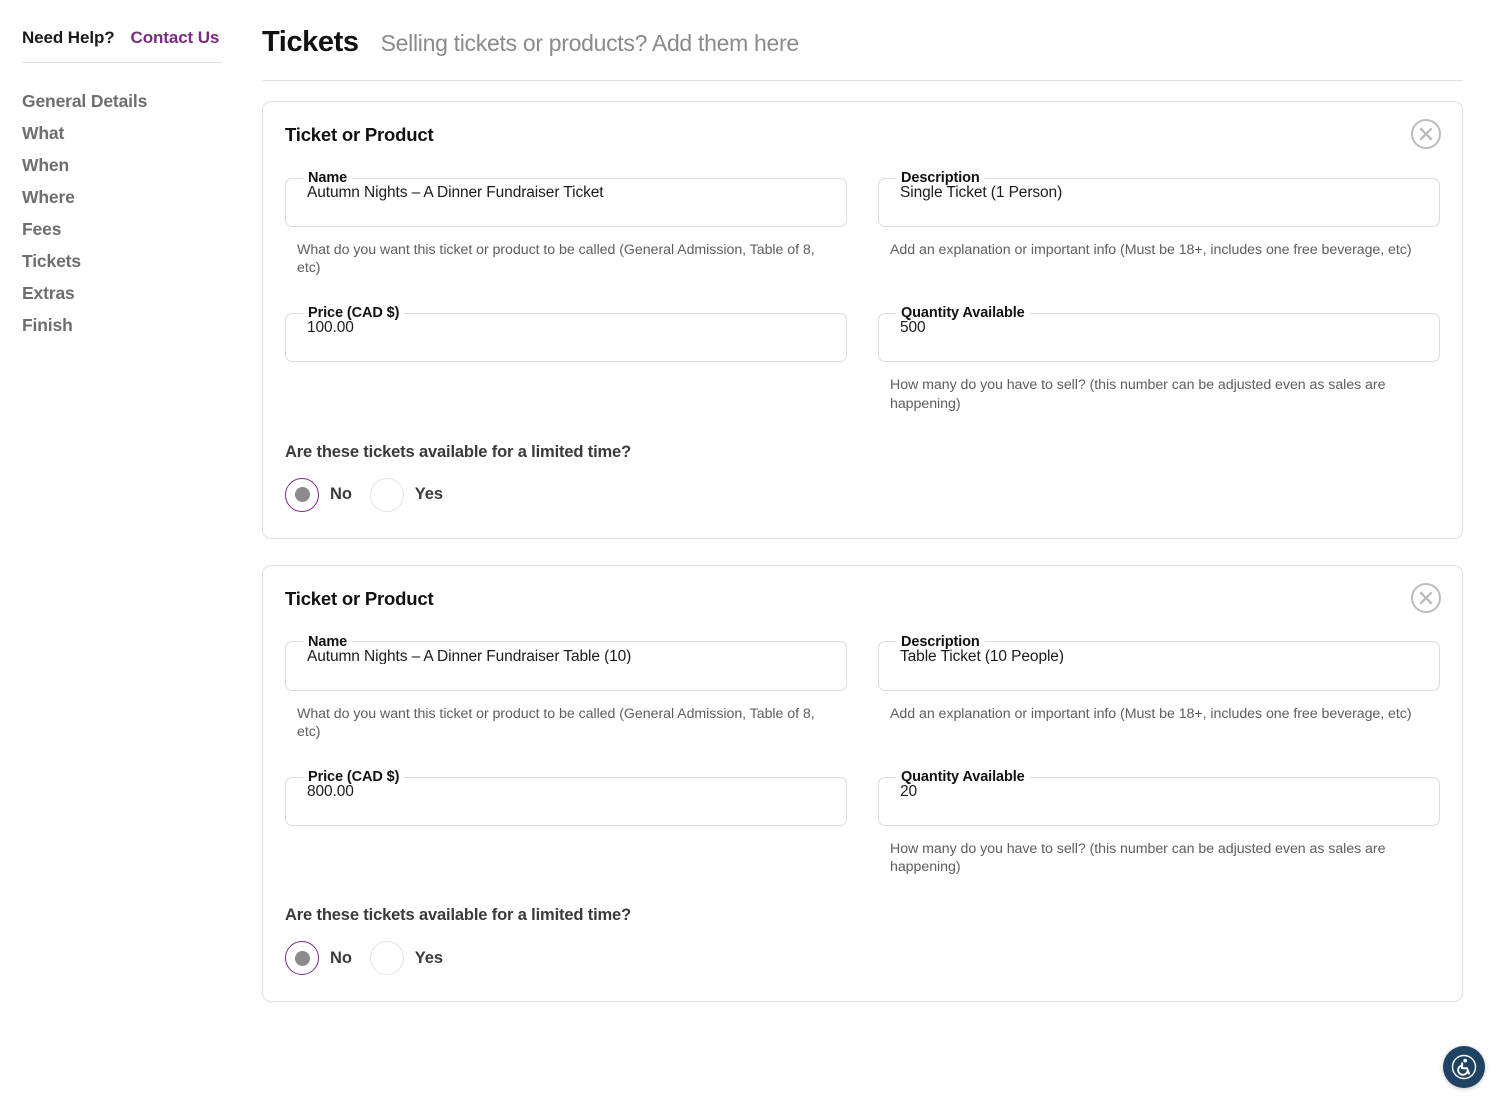  I want to click on sidebar-item-fees: Fees, so click(41, 229).